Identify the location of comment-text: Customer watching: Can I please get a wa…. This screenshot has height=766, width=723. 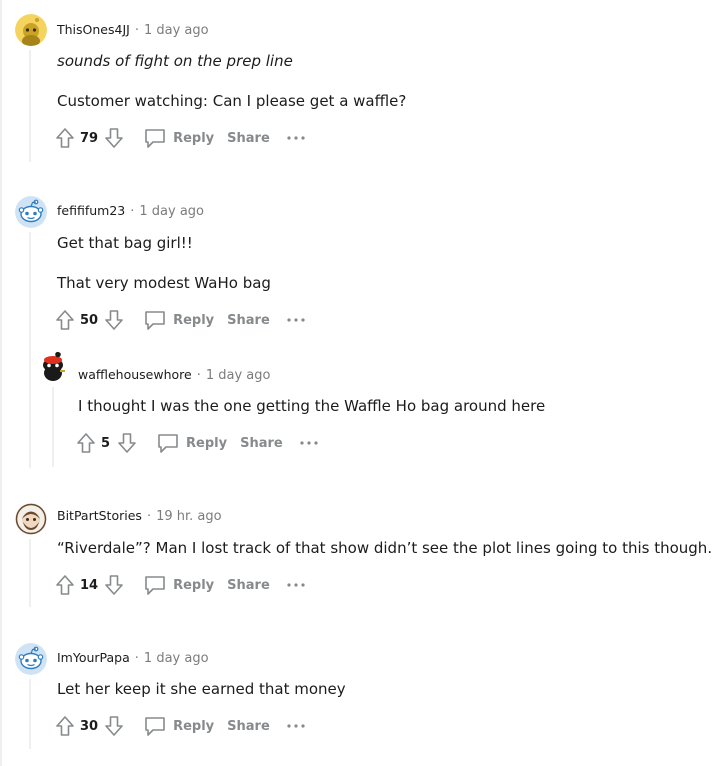
(232, 101).